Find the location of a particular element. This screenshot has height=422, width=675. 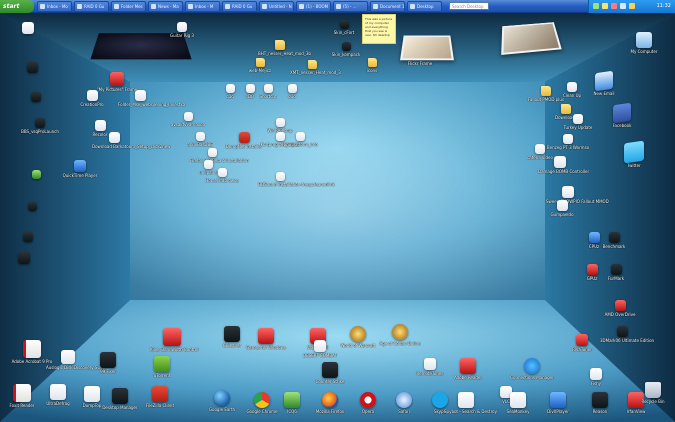

desktop-icon: Damage BOMB Controller is located at coordinates (563, 165).